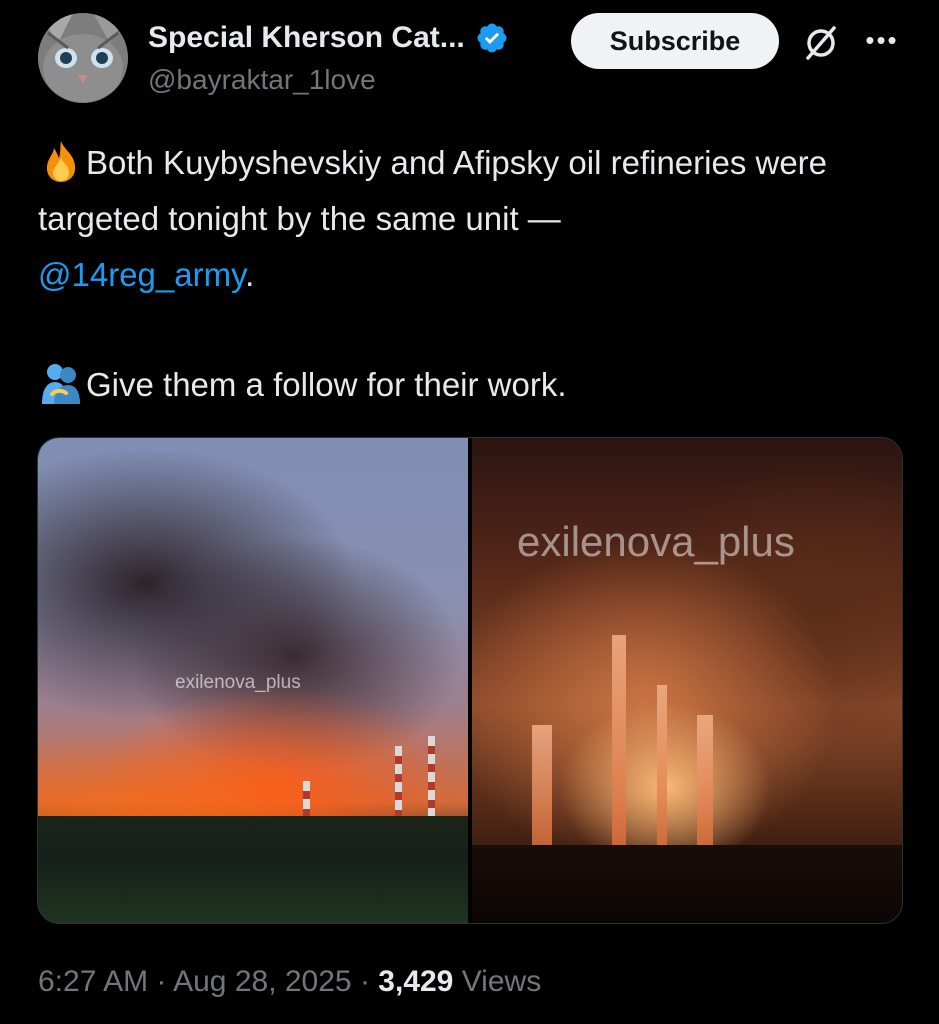 This screenshot has height=1024, width=939. I want to click on grok-icon, so click(821, 43).